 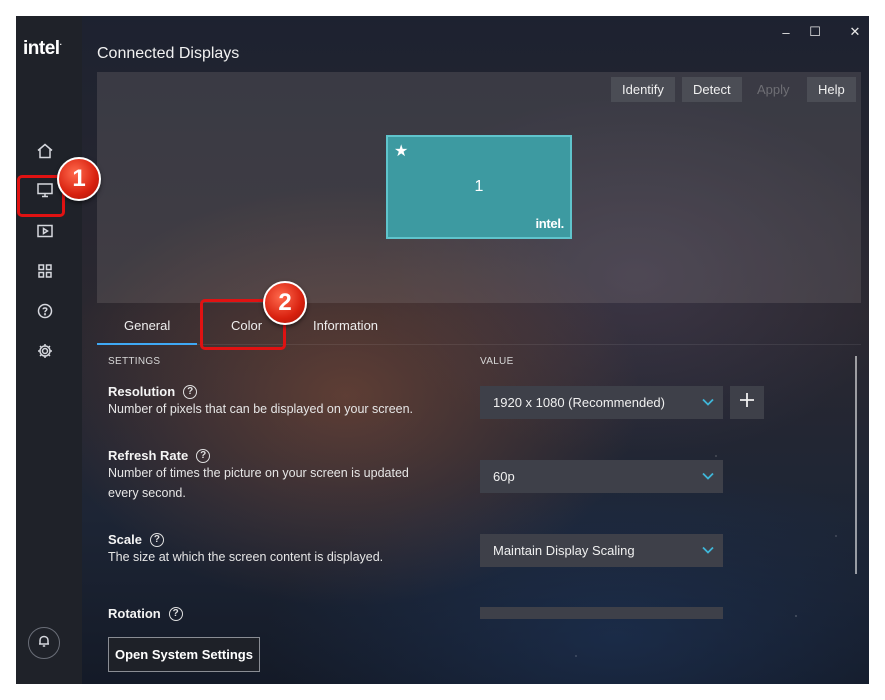 I want to click on rotation-help-icon: ?, so click(x=175, y=613).